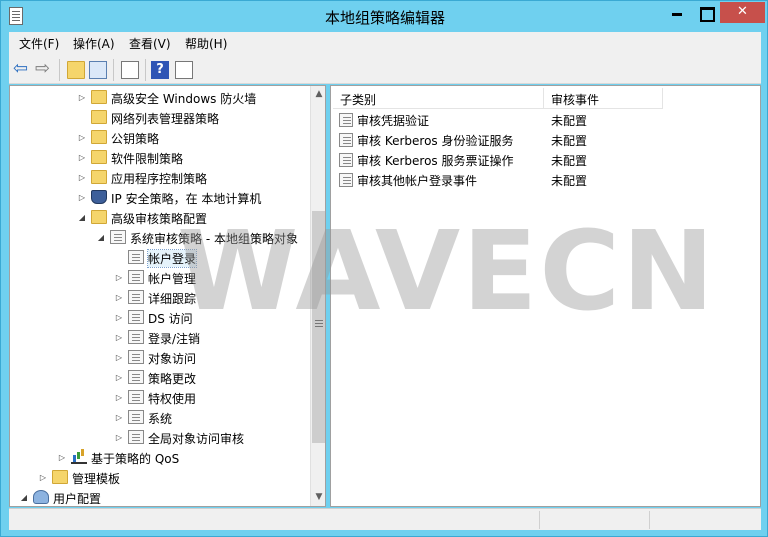  I want to click on tree-item-label: 帐户管理, so click(172, 279).